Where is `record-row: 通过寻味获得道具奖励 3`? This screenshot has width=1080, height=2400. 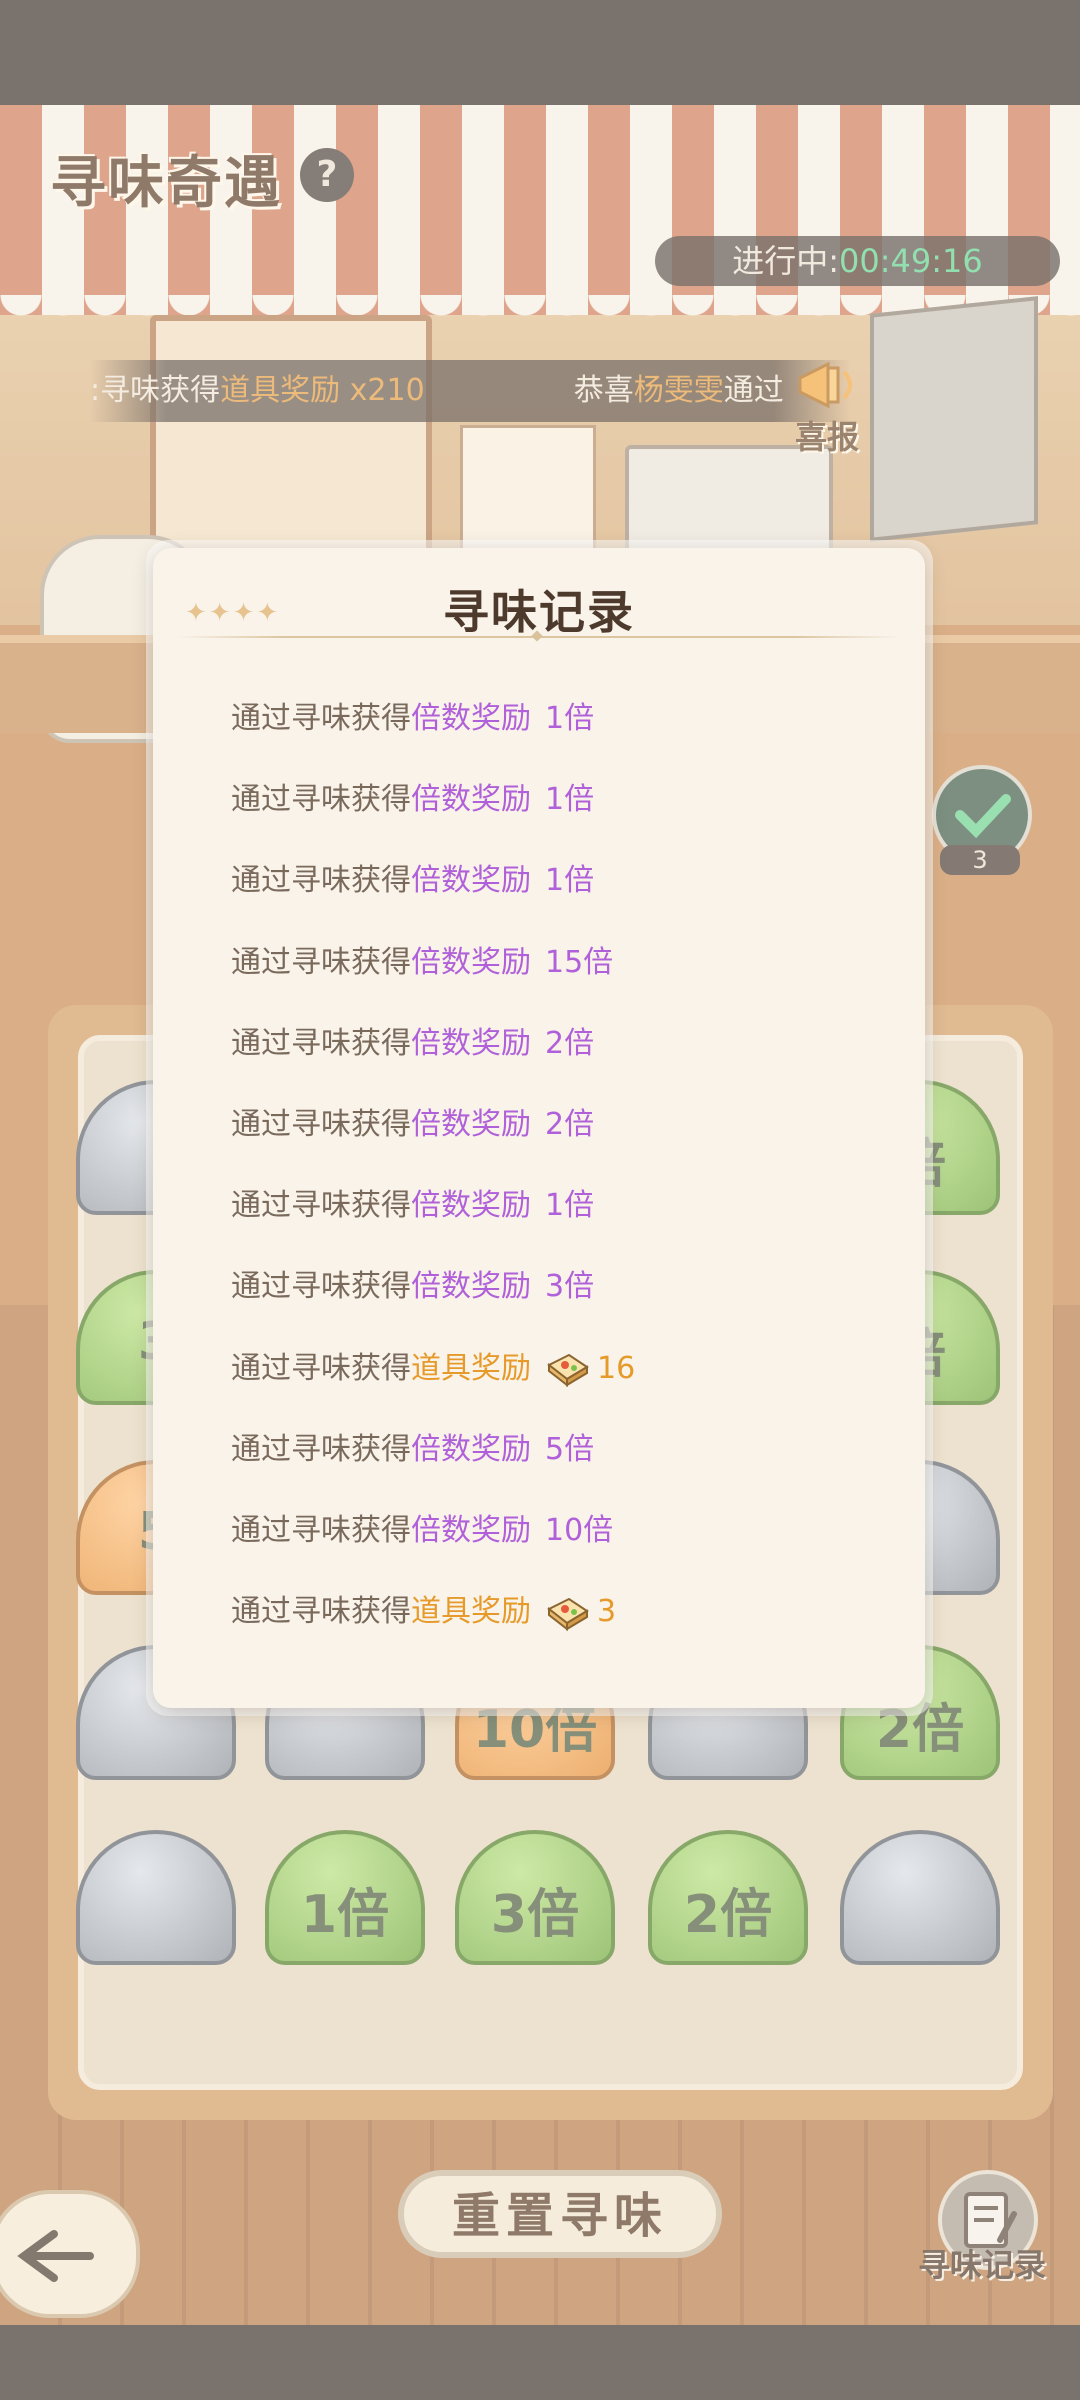
record-row: 通过寻味获得道具奖励 3 is located at coordinates (551, 1627).